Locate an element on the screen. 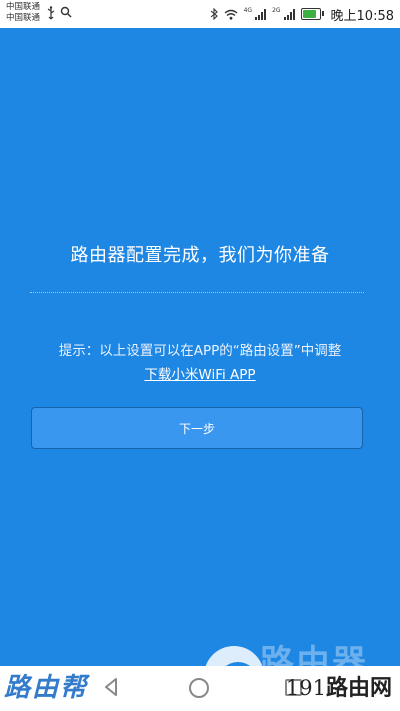 This screenshot has width=400, height=711. usb-icon is located at coordinates (51, 13).